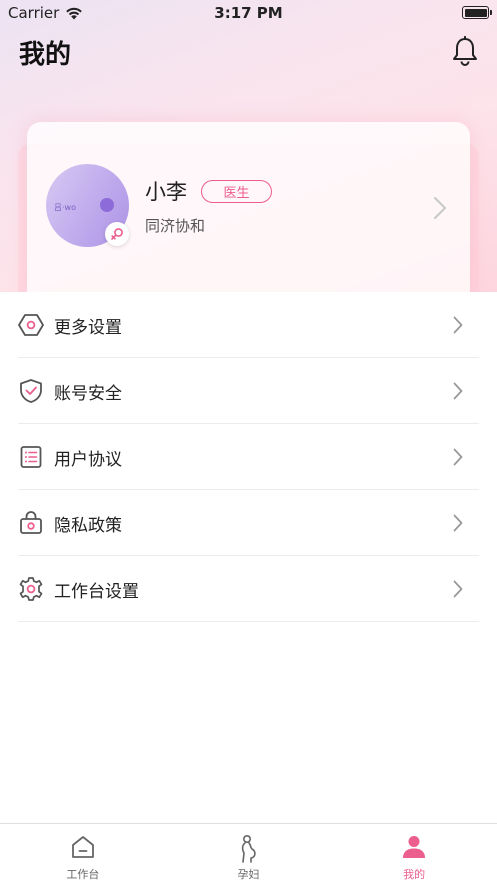  Describe the element at coordinates (465, 51) in the screenshot. I see `bell-icon` at that location.